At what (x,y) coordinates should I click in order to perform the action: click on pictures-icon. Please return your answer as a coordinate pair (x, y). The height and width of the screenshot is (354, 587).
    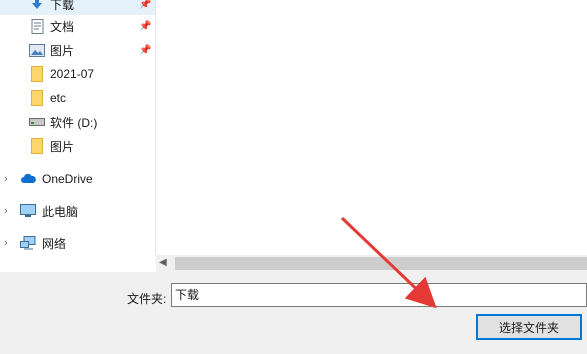
    Looking at the image, I should click on (37, 50).